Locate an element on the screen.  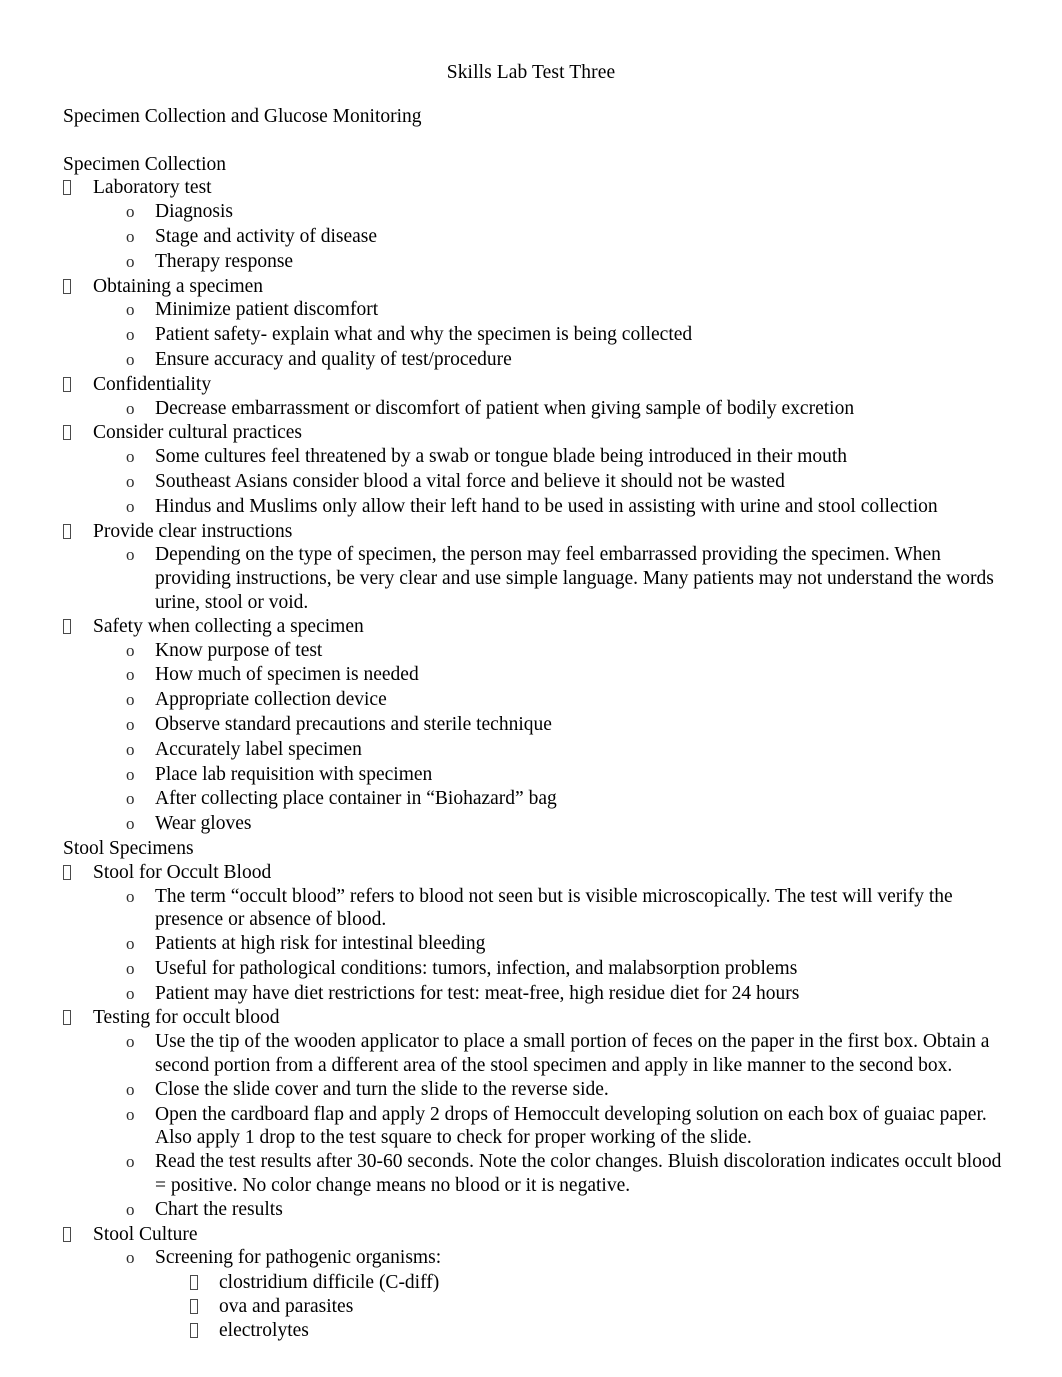
list-item-label: Consider cultural practices is located at coordinates (198, 433).